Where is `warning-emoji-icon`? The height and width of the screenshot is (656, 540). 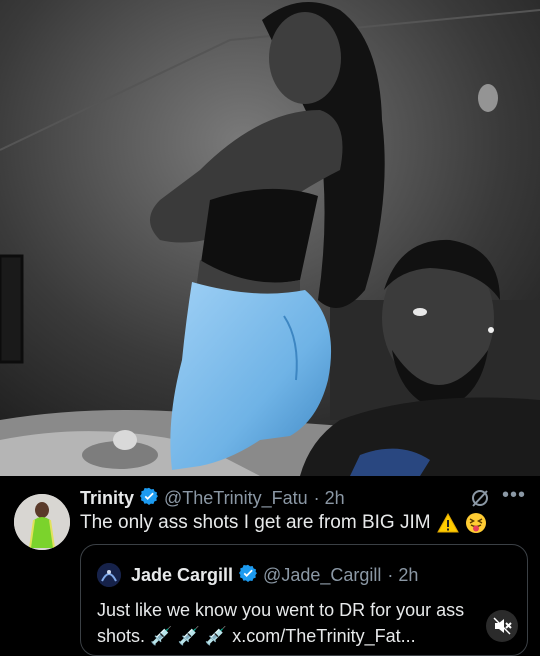 warning-emoji-icon is located at coordinates (447, 523).